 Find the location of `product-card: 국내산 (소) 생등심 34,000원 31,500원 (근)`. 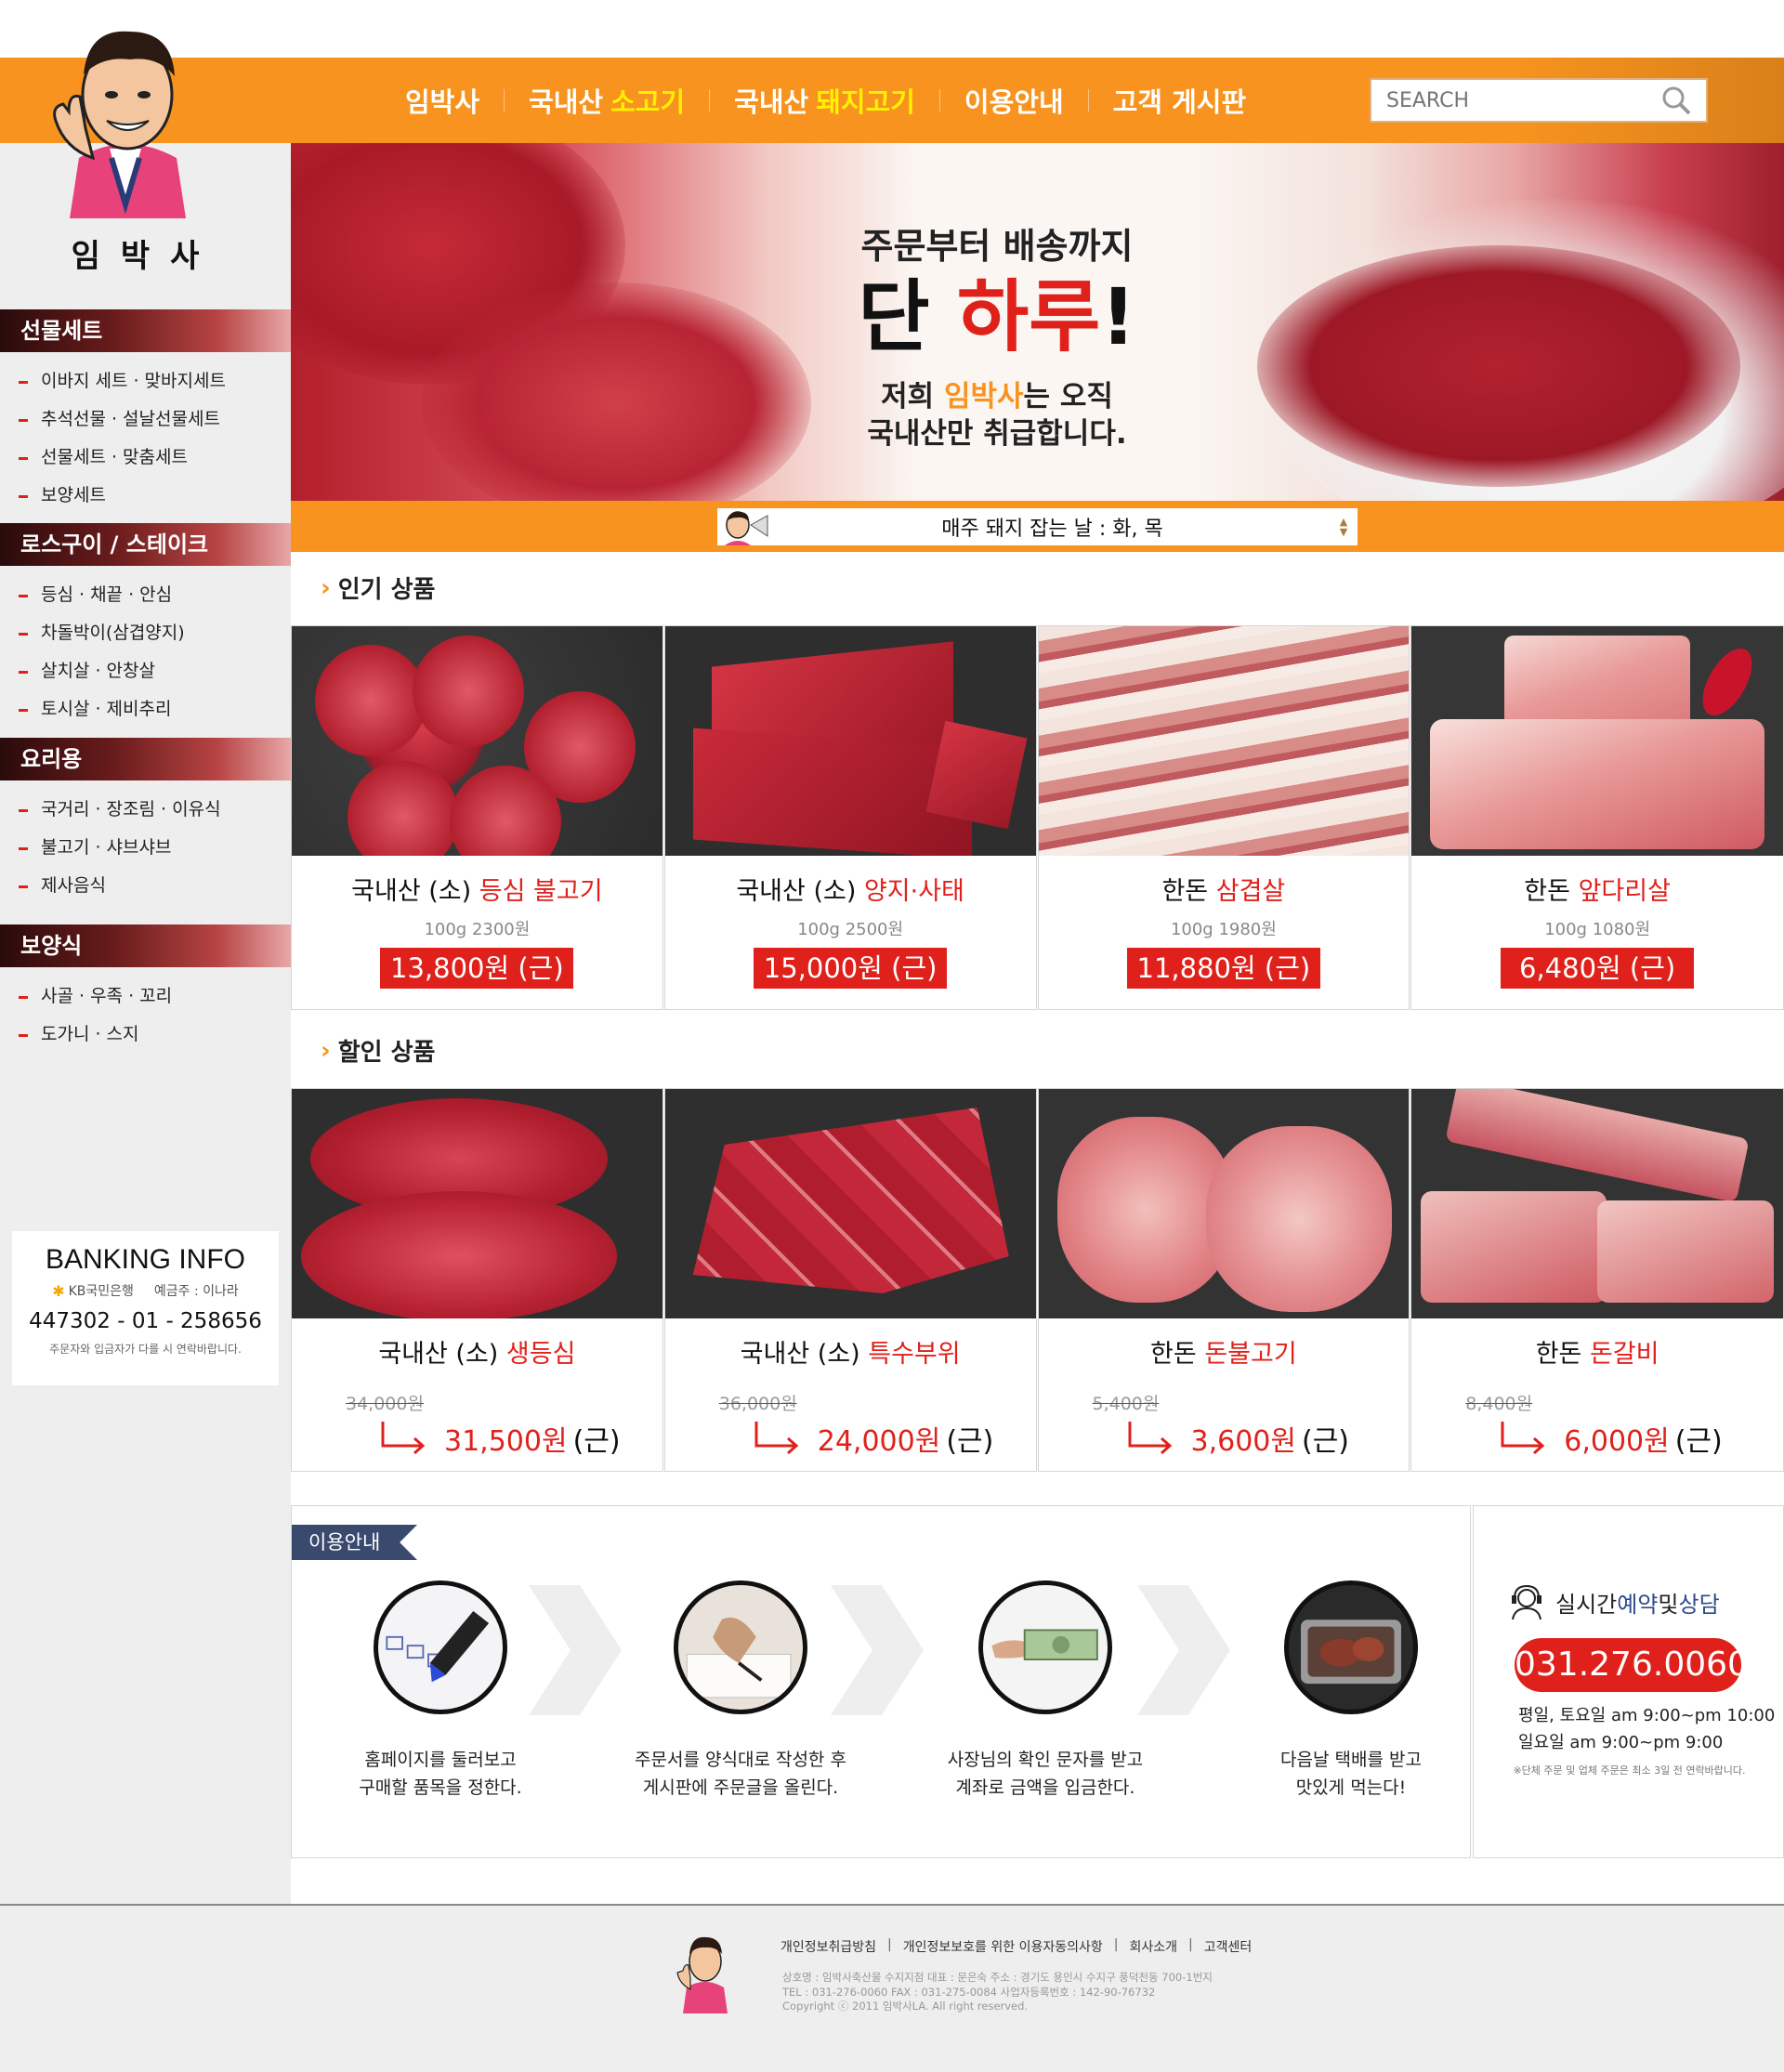

product-card: 국내산 (소) 생등심 34,000원 31,500원 (근) is located at coordinates (477, 1280).